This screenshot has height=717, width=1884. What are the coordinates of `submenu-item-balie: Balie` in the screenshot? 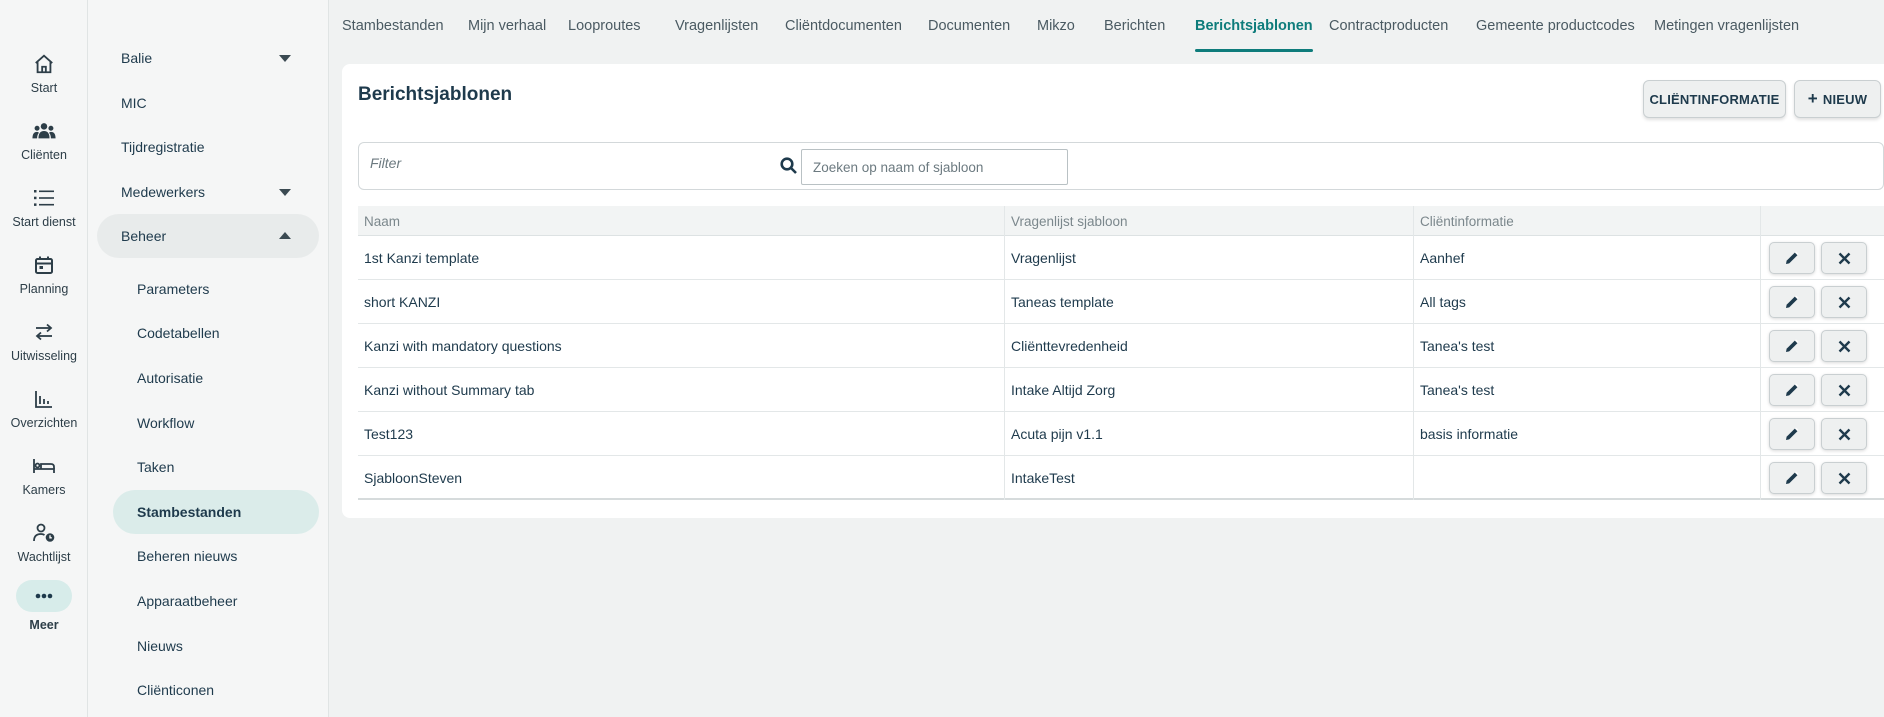 It's located at (208, 58).